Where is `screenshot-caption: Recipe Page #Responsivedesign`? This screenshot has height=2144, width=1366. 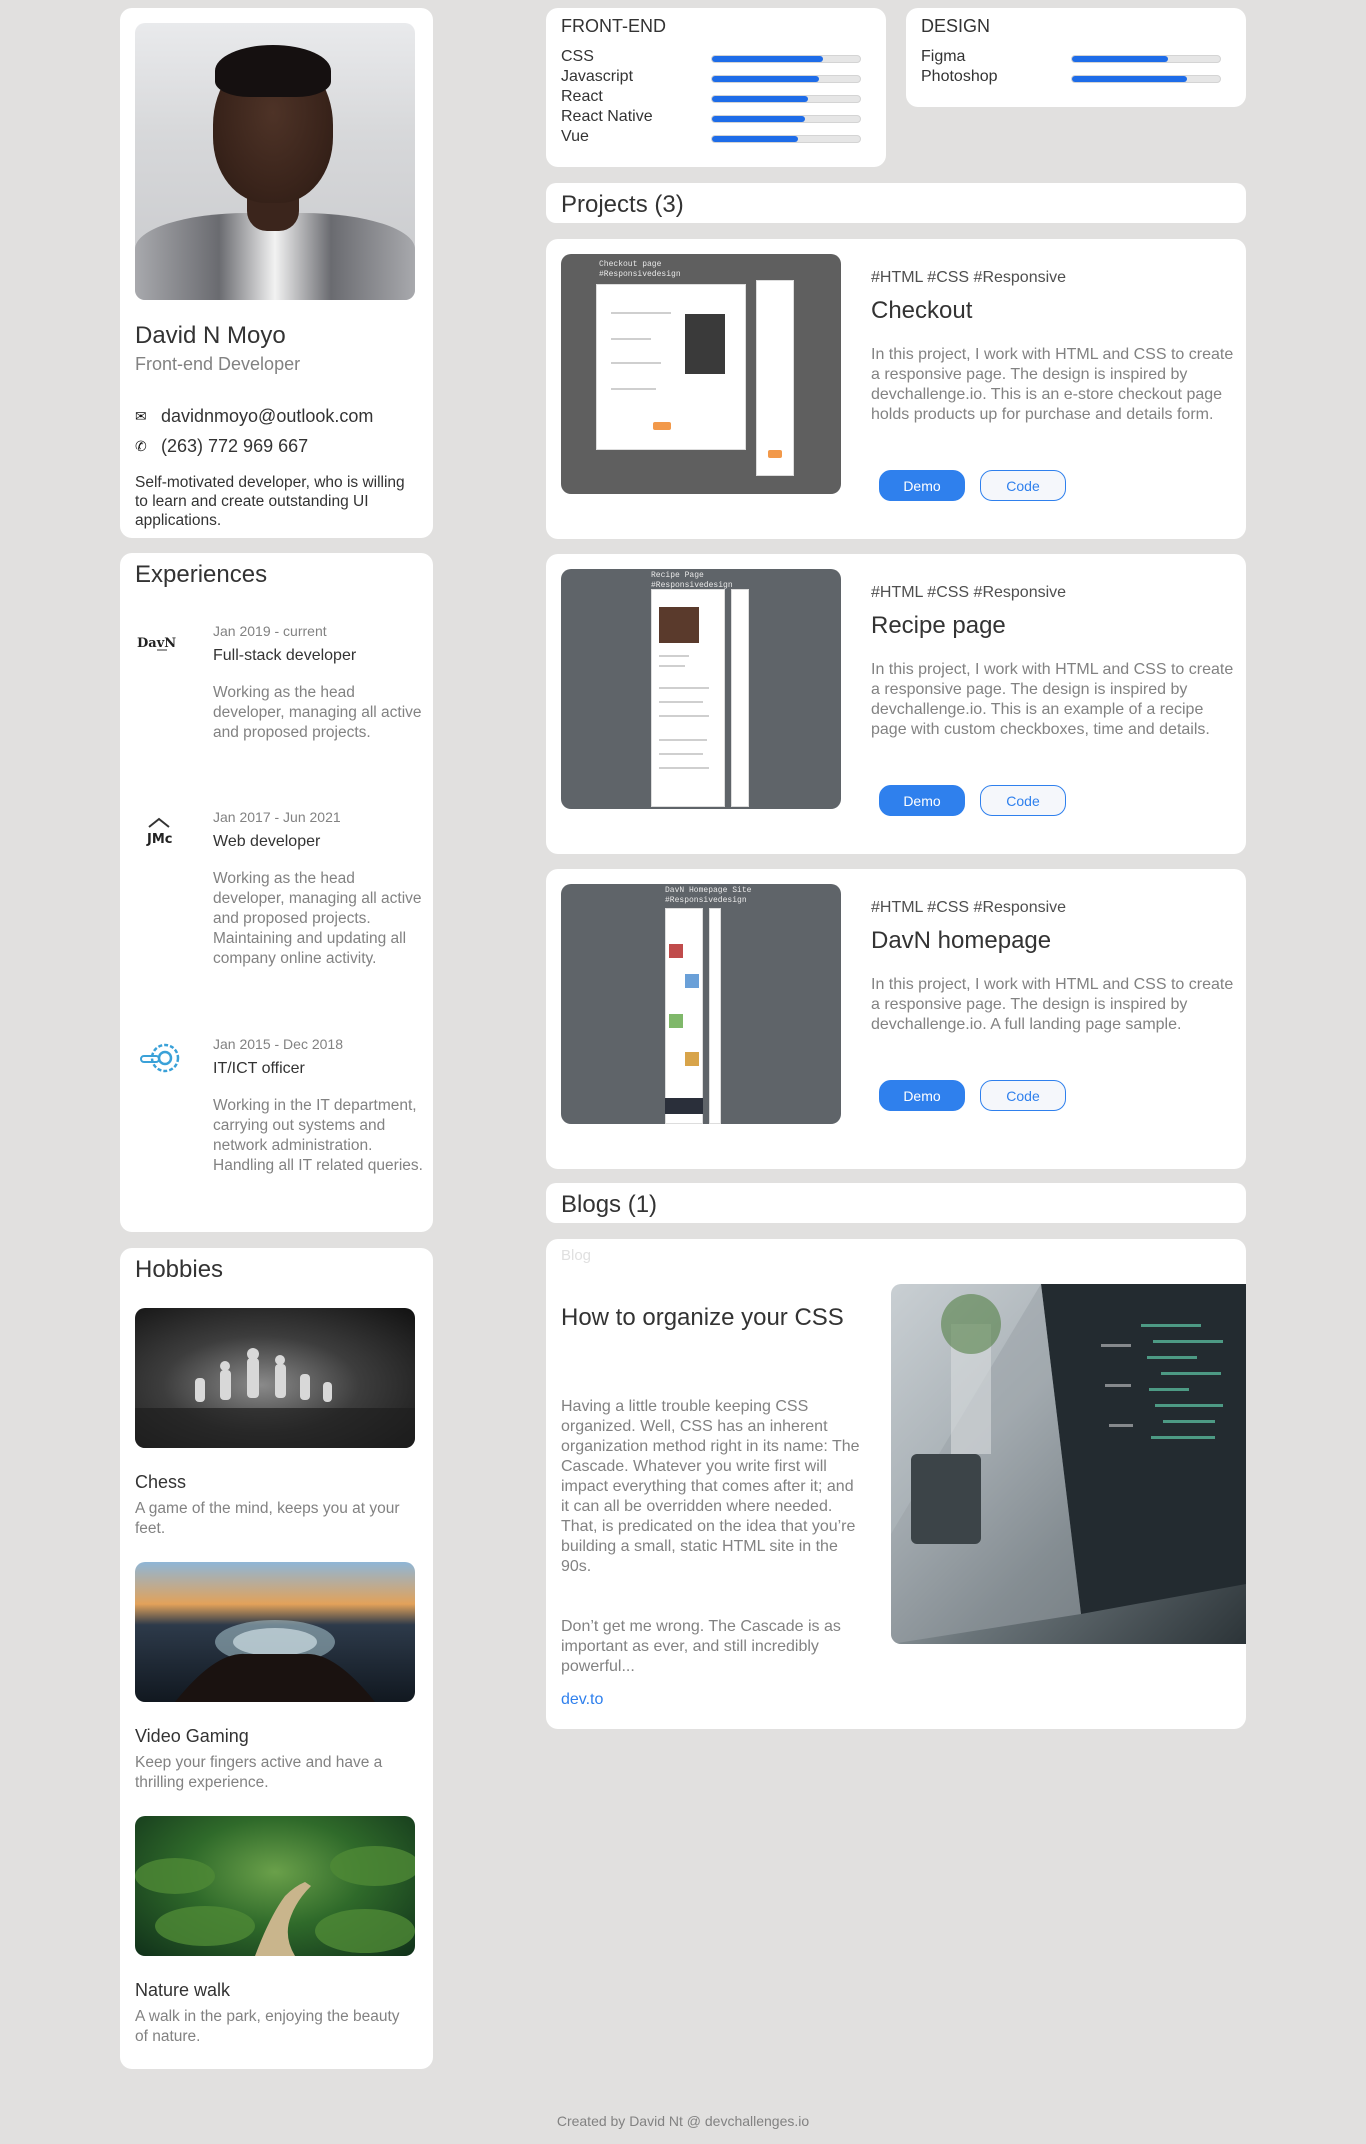 screenshot-caption: Recipe Page #Responsivedesign is located at coordinates (692, 580).